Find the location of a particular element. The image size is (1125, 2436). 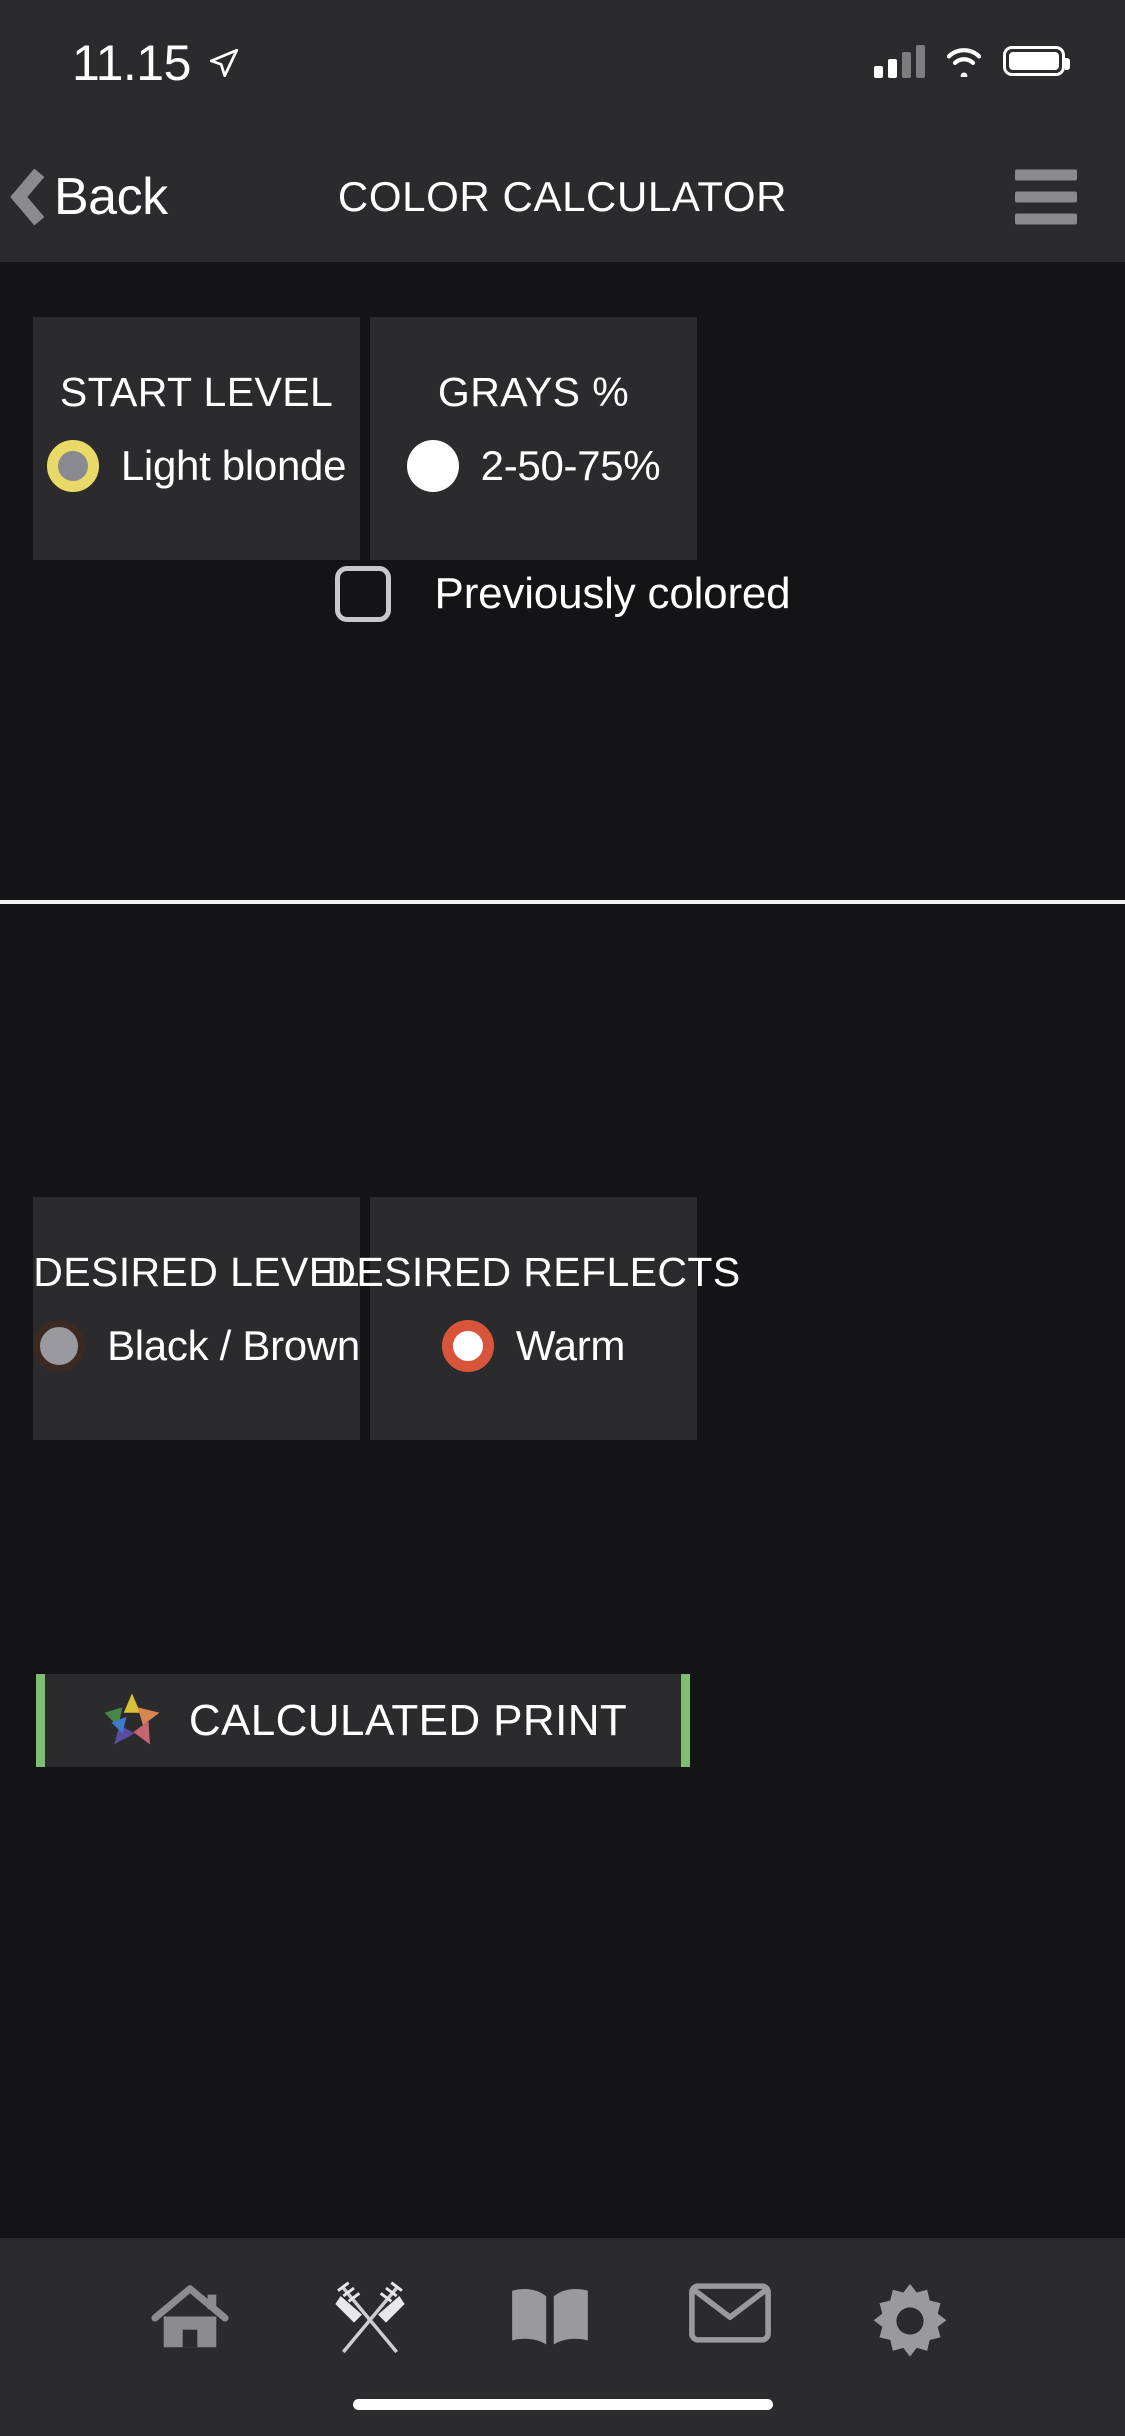

envelope-icon is located at coordinates (730, 2313).